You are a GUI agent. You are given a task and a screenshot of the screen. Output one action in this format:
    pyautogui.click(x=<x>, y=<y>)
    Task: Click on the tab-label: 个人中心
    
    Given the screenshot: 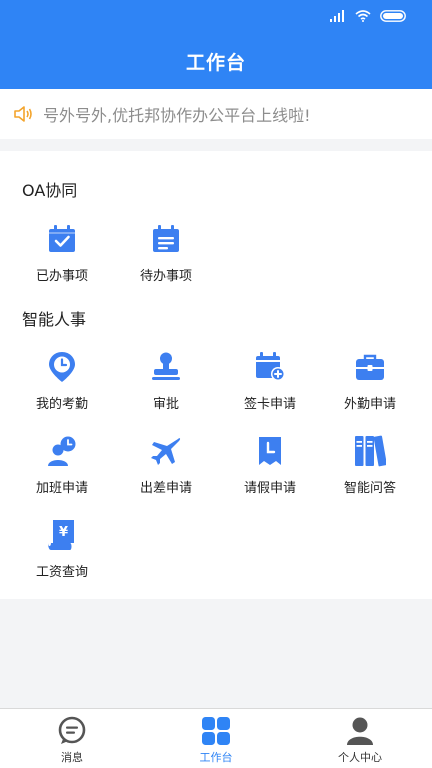 What is the action you would take?
    pyautogui.click(x=360, y=757)
    